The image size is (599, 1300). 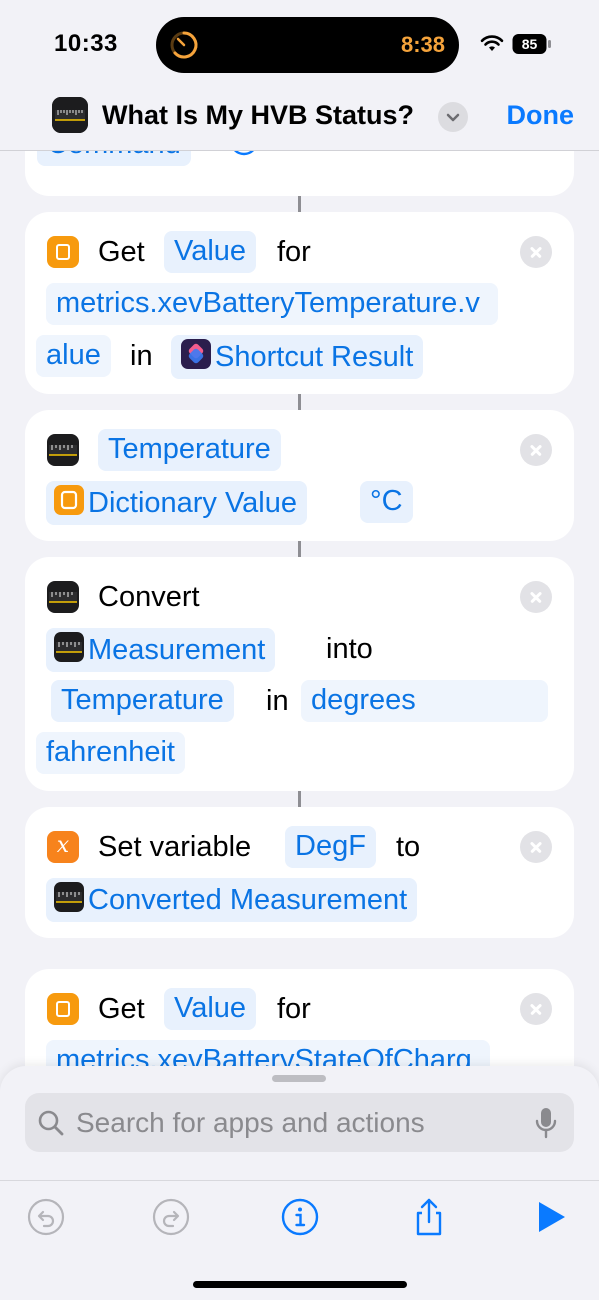 What do you see at coordinates (424, 701) in the screenshot?
I see `degrees-token: degrees` at bounding box center [424, 701].